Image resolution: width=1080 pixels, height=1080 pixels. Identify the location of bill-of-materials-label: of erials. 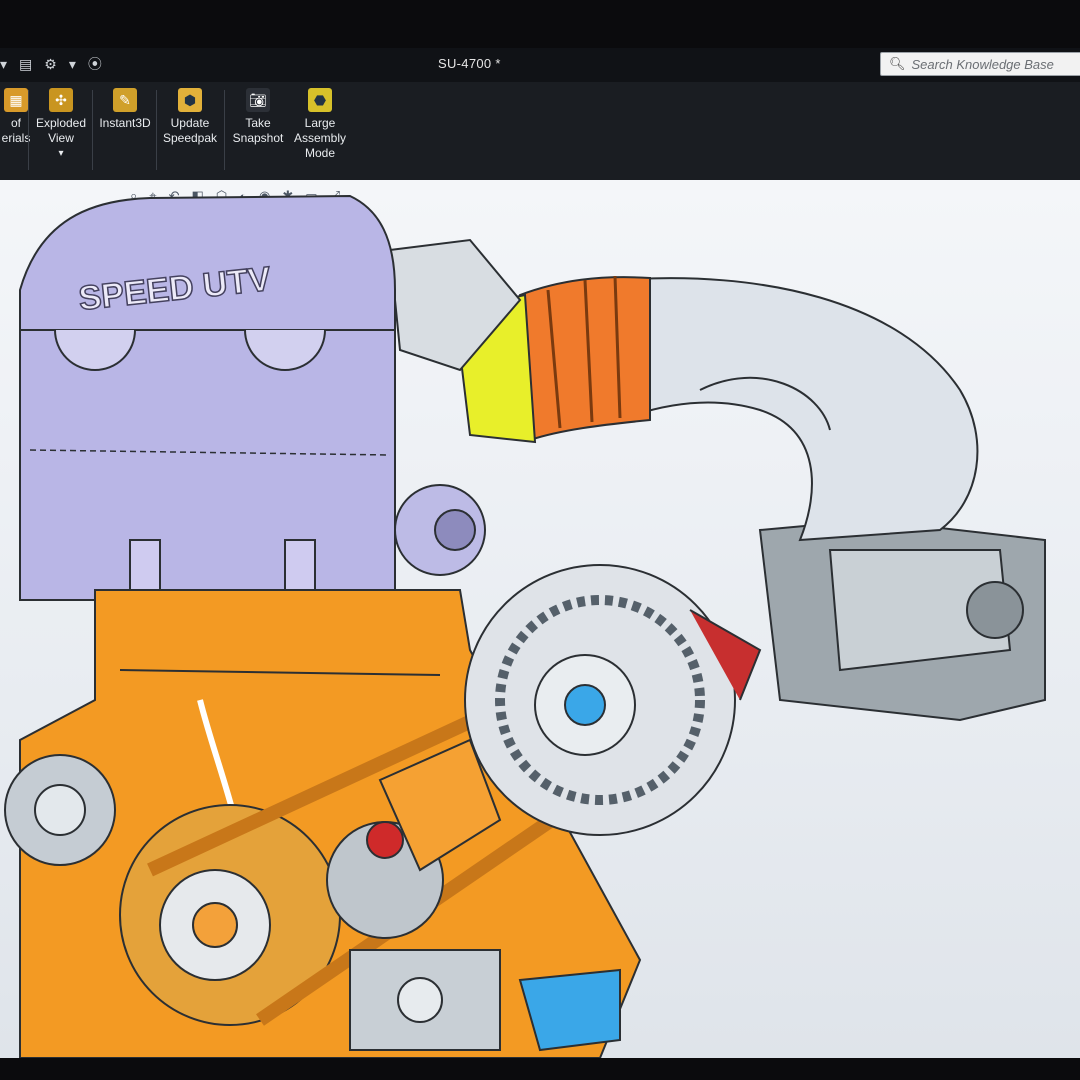
(16, 130).